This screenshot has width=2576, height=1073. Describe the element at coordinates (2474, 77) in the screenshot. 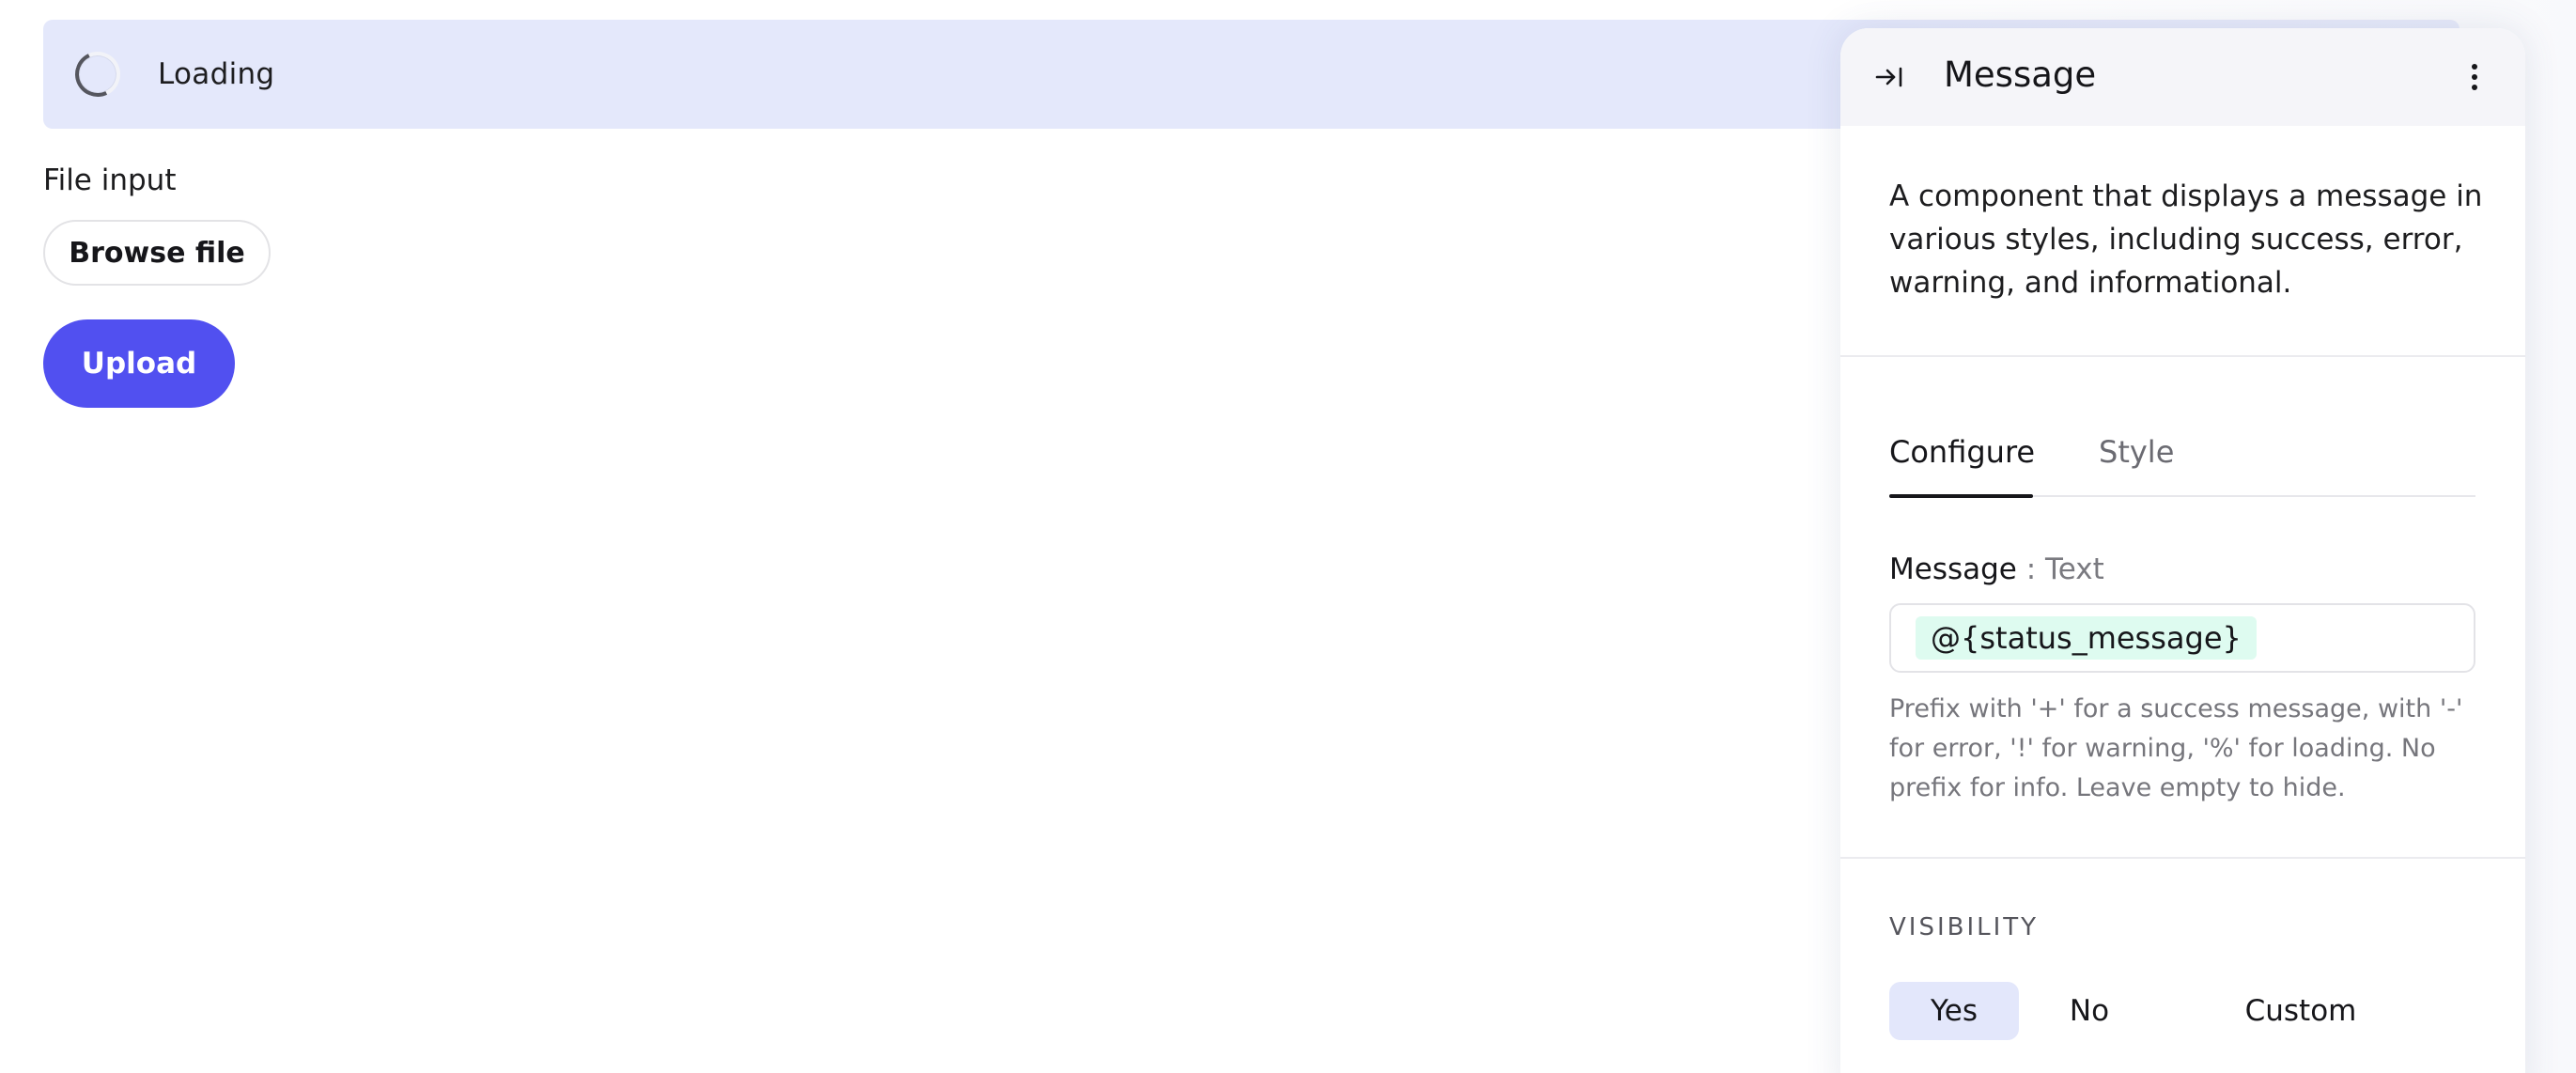

I see `kebab-menu-icon` at that location.